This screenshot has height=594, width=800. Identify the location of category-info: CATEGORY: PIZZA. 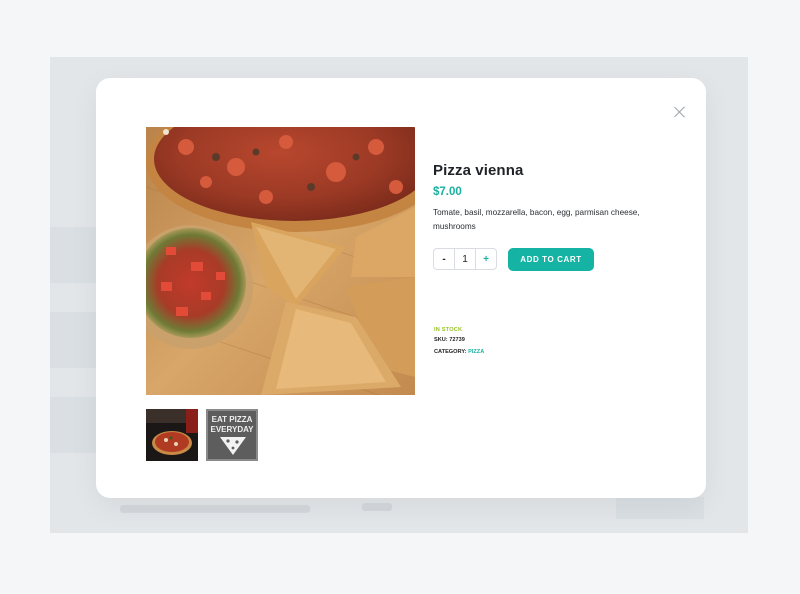
(459, 352).